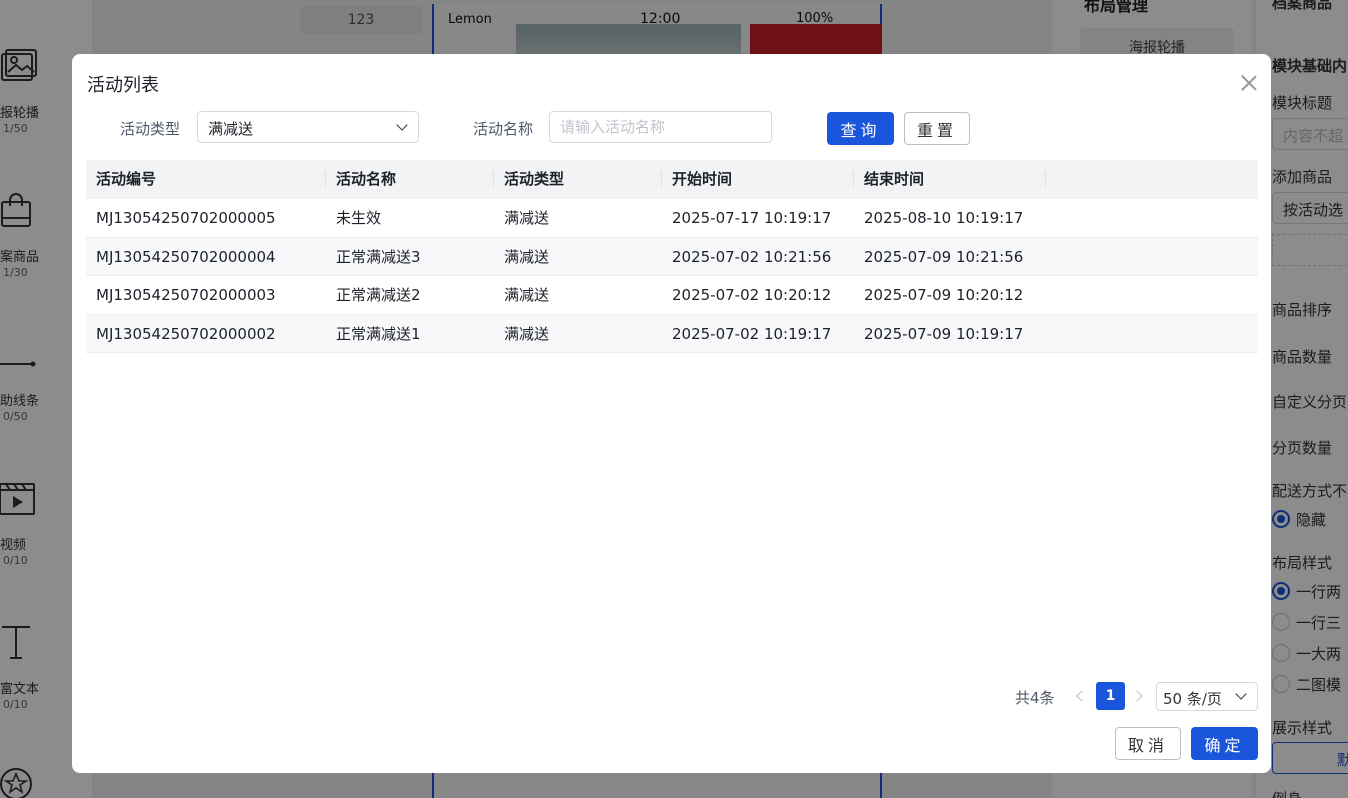 This screenshot has height=798, width=1348. I want to click on cell-start-time: 2025-07-02 10:20:12, so click(752, 295).